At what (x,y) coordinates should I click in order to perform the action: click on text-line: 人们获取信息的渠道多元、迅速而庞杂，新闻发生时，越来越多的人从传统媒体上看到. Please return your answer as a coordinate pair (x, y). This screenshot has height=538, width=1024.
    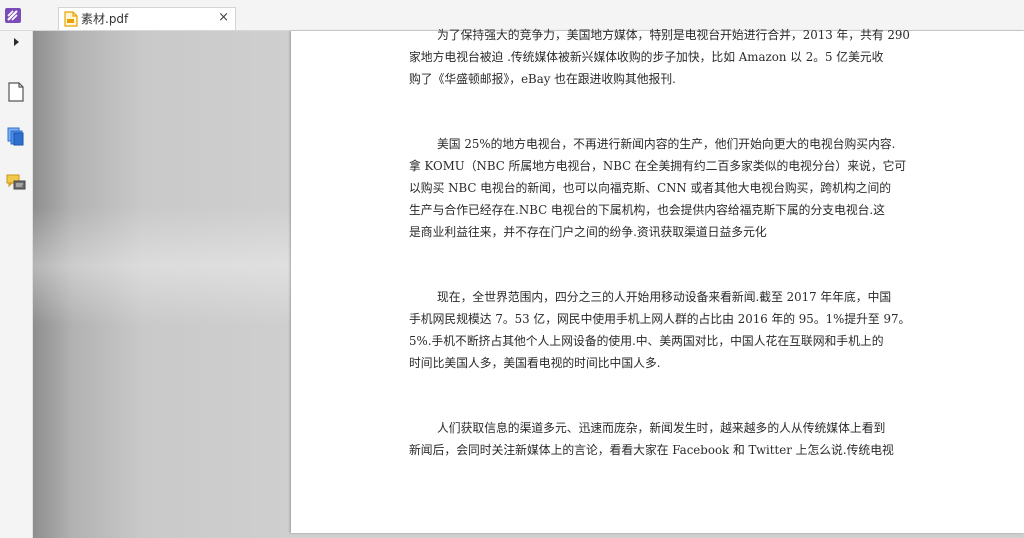
    Looking at the image, I should click on (661, 428).